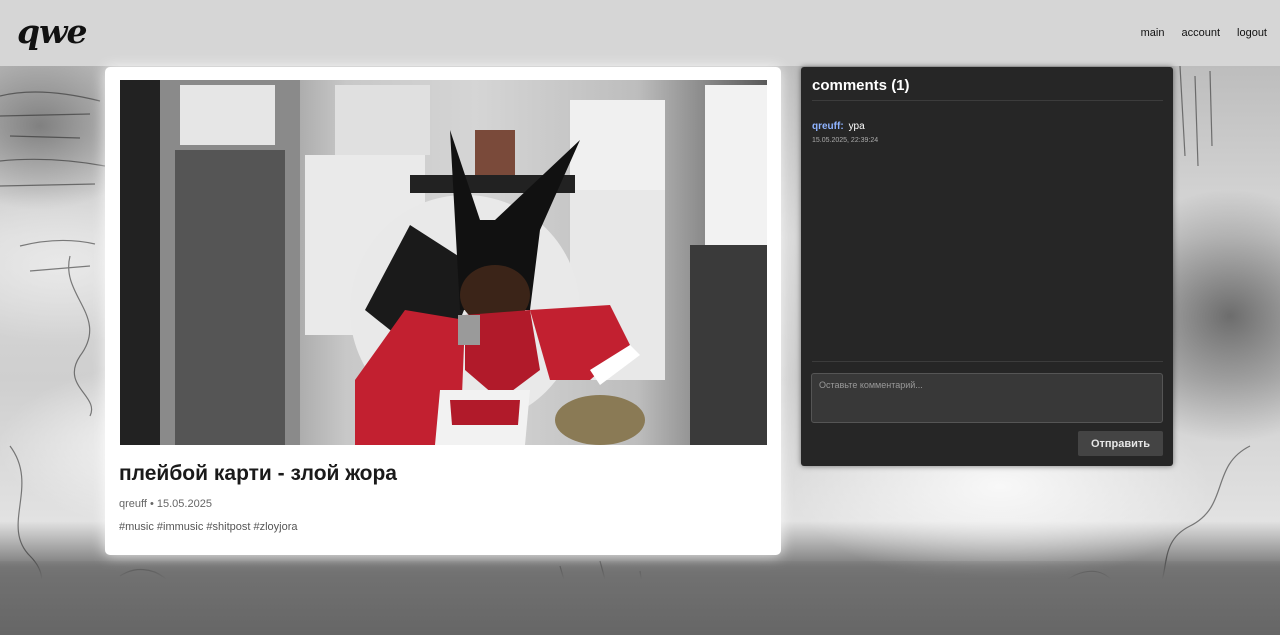  Describe the element at coordinates (845, 130) in the screenshot. I see `comment-item: qreuff: ура 15.05.2025, 22:39:24` at that location.